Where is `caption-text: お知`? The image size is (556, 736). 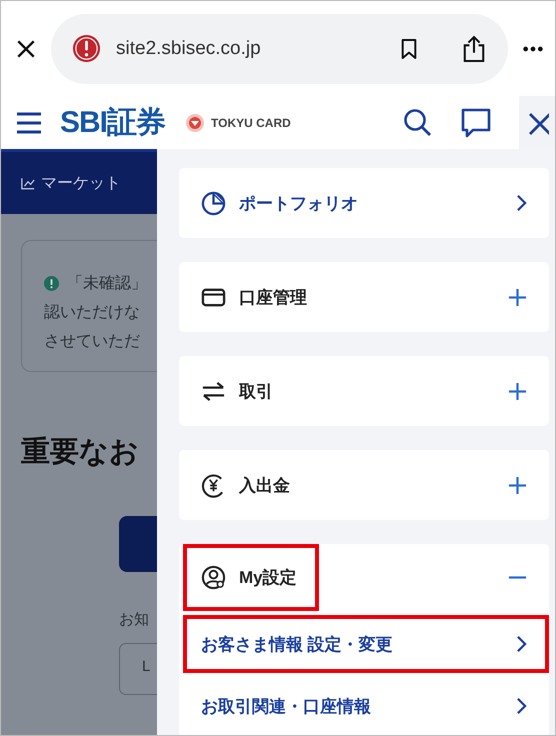 caption-text: お知 is located at coordinates (134, 619).